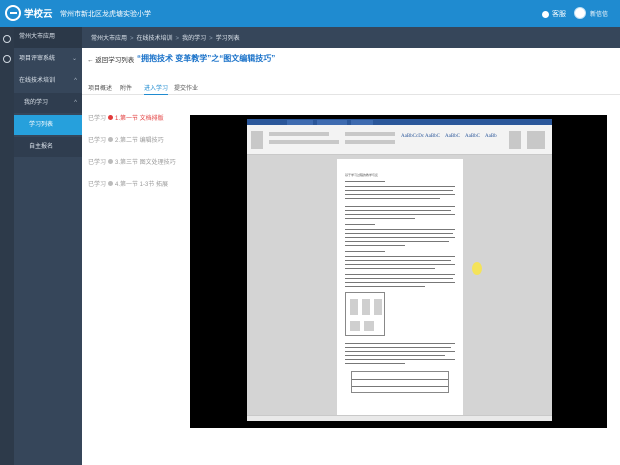 The image size is (620, 465). I want to click on sidebar-item-my-learning: 我的学习 ^, so click(48, 103).